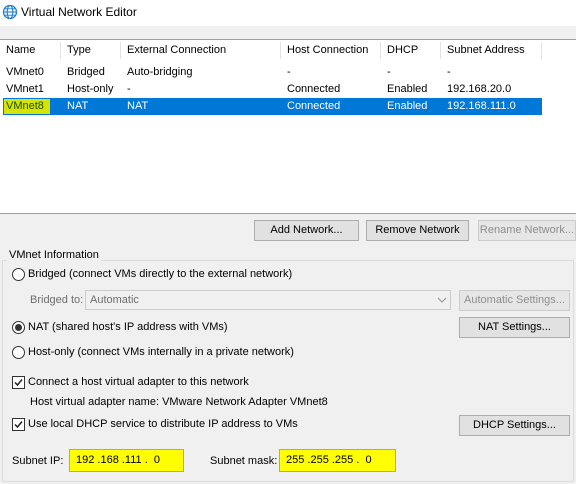  What do you see at coordinates (491, 50) in the screenshot?
I see `column-header-subnet-address: Subnet Address` at bounding box center [491, 50].